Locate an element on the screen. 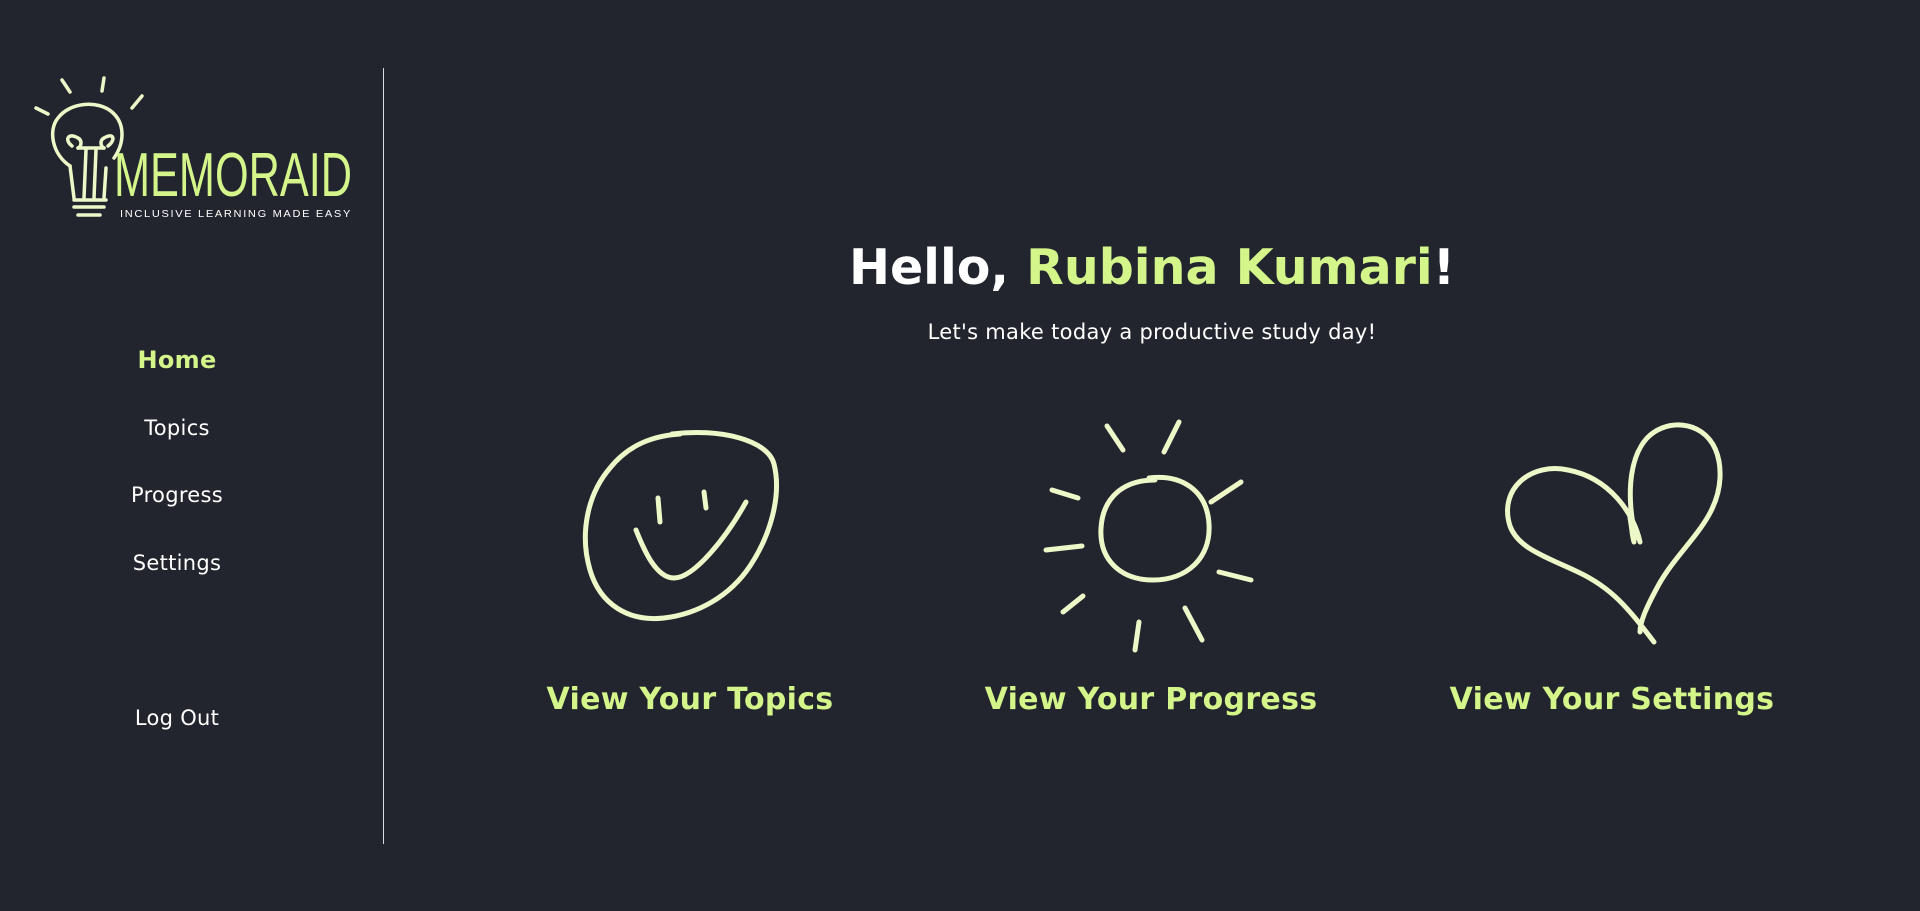 The width and height of the screenshot is (1920, 911). lightbulb-logo-icon: MEMORAID INCLUSIVE LEARNING MADE EASY is located at coordinates (193, 148).